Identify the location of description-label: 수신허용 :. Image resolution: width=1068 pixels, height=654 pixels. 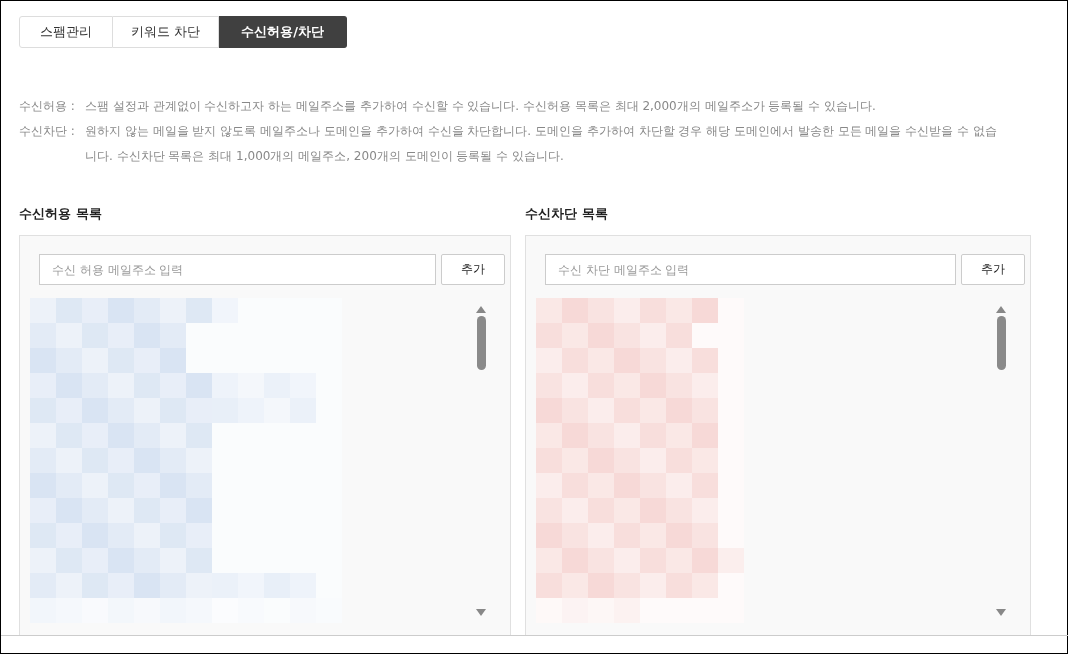
(47, 106).